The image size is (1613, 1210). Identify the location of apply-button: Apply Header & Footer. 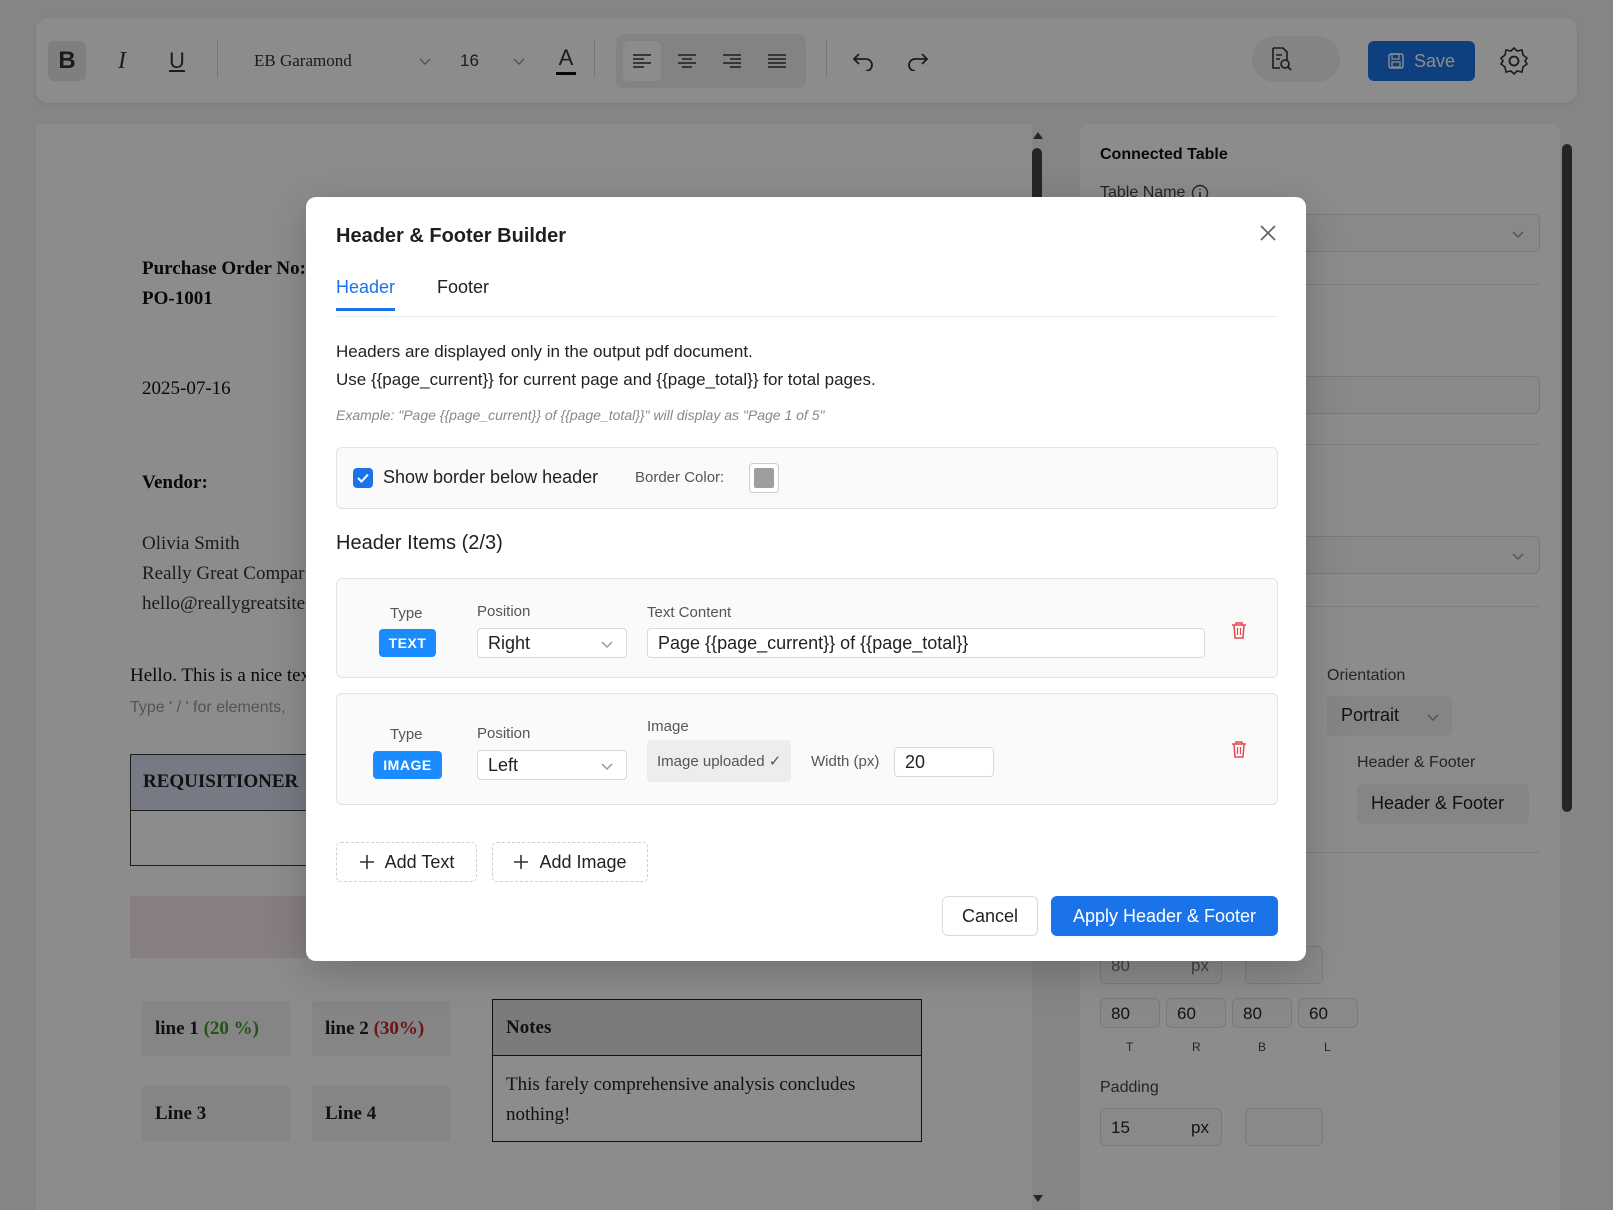
(1164, 916).